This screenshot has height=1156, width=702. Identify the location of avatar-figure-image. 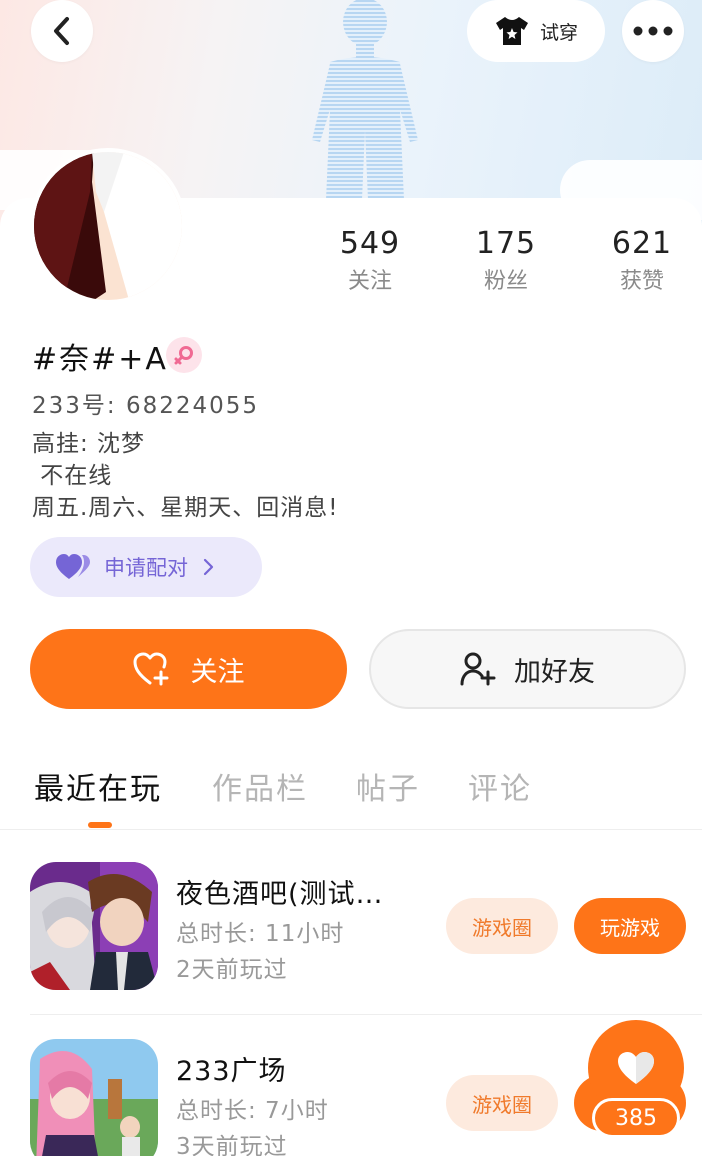
(365, 100).